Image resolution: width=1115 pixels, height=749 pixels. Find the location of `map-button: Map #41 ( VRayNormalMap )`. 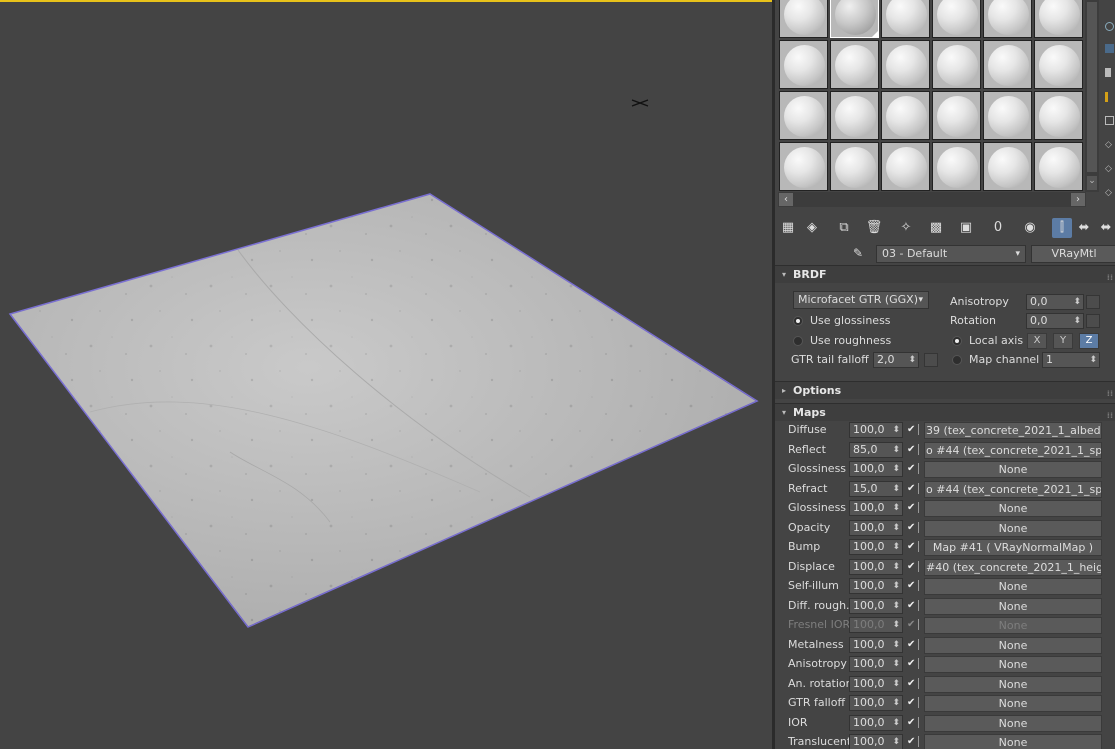

map-button: Map #41 ( VRayNormalMap ) is located at coordinates (1013, 547).